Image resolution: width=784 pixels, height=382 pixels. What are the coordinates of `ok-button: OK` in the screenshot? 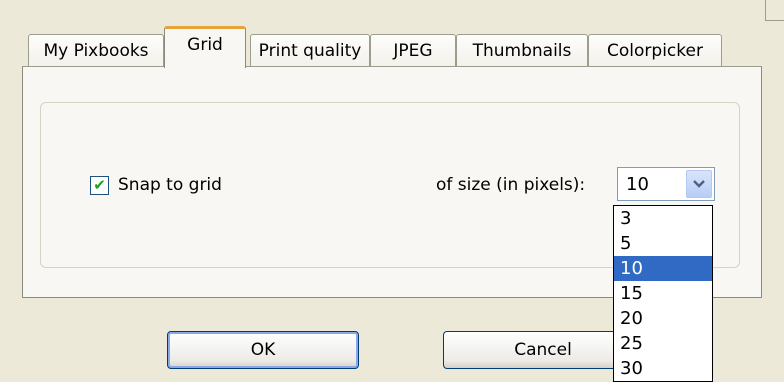 It's located at (263, 350).